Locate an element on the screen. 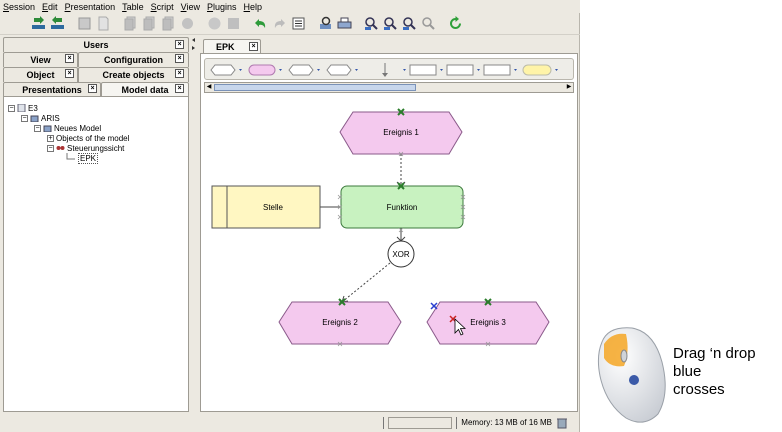  panel-splitter is located at coordinates (194, 224).